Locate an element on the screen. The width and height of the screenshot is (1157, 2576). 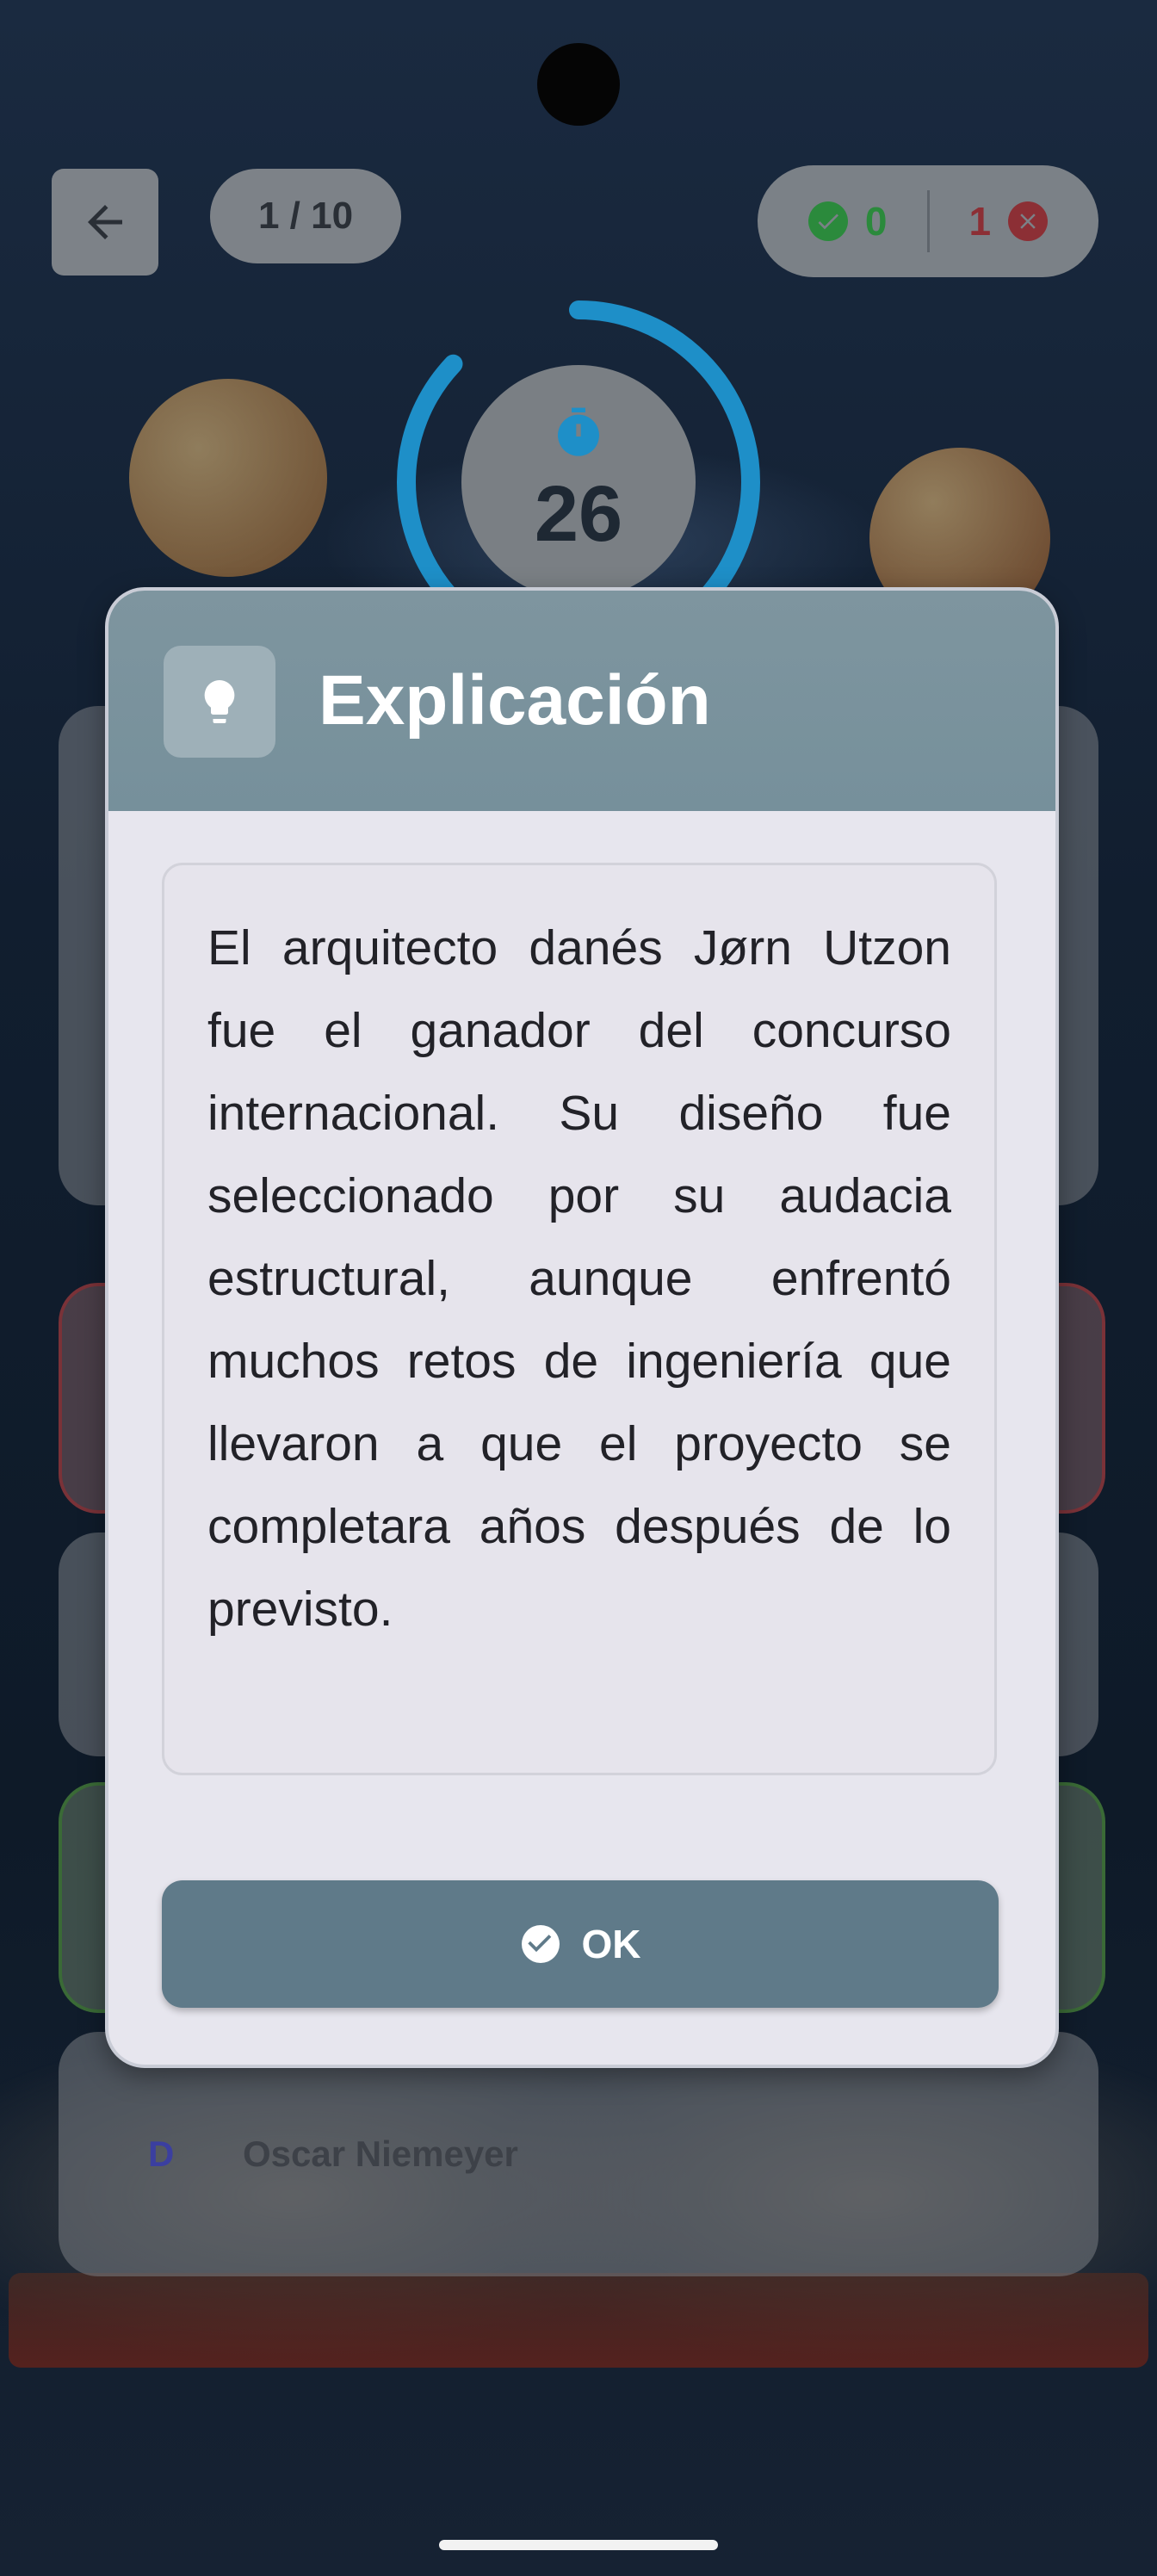
correct-count: 0 is located at coordinates (876, 222).